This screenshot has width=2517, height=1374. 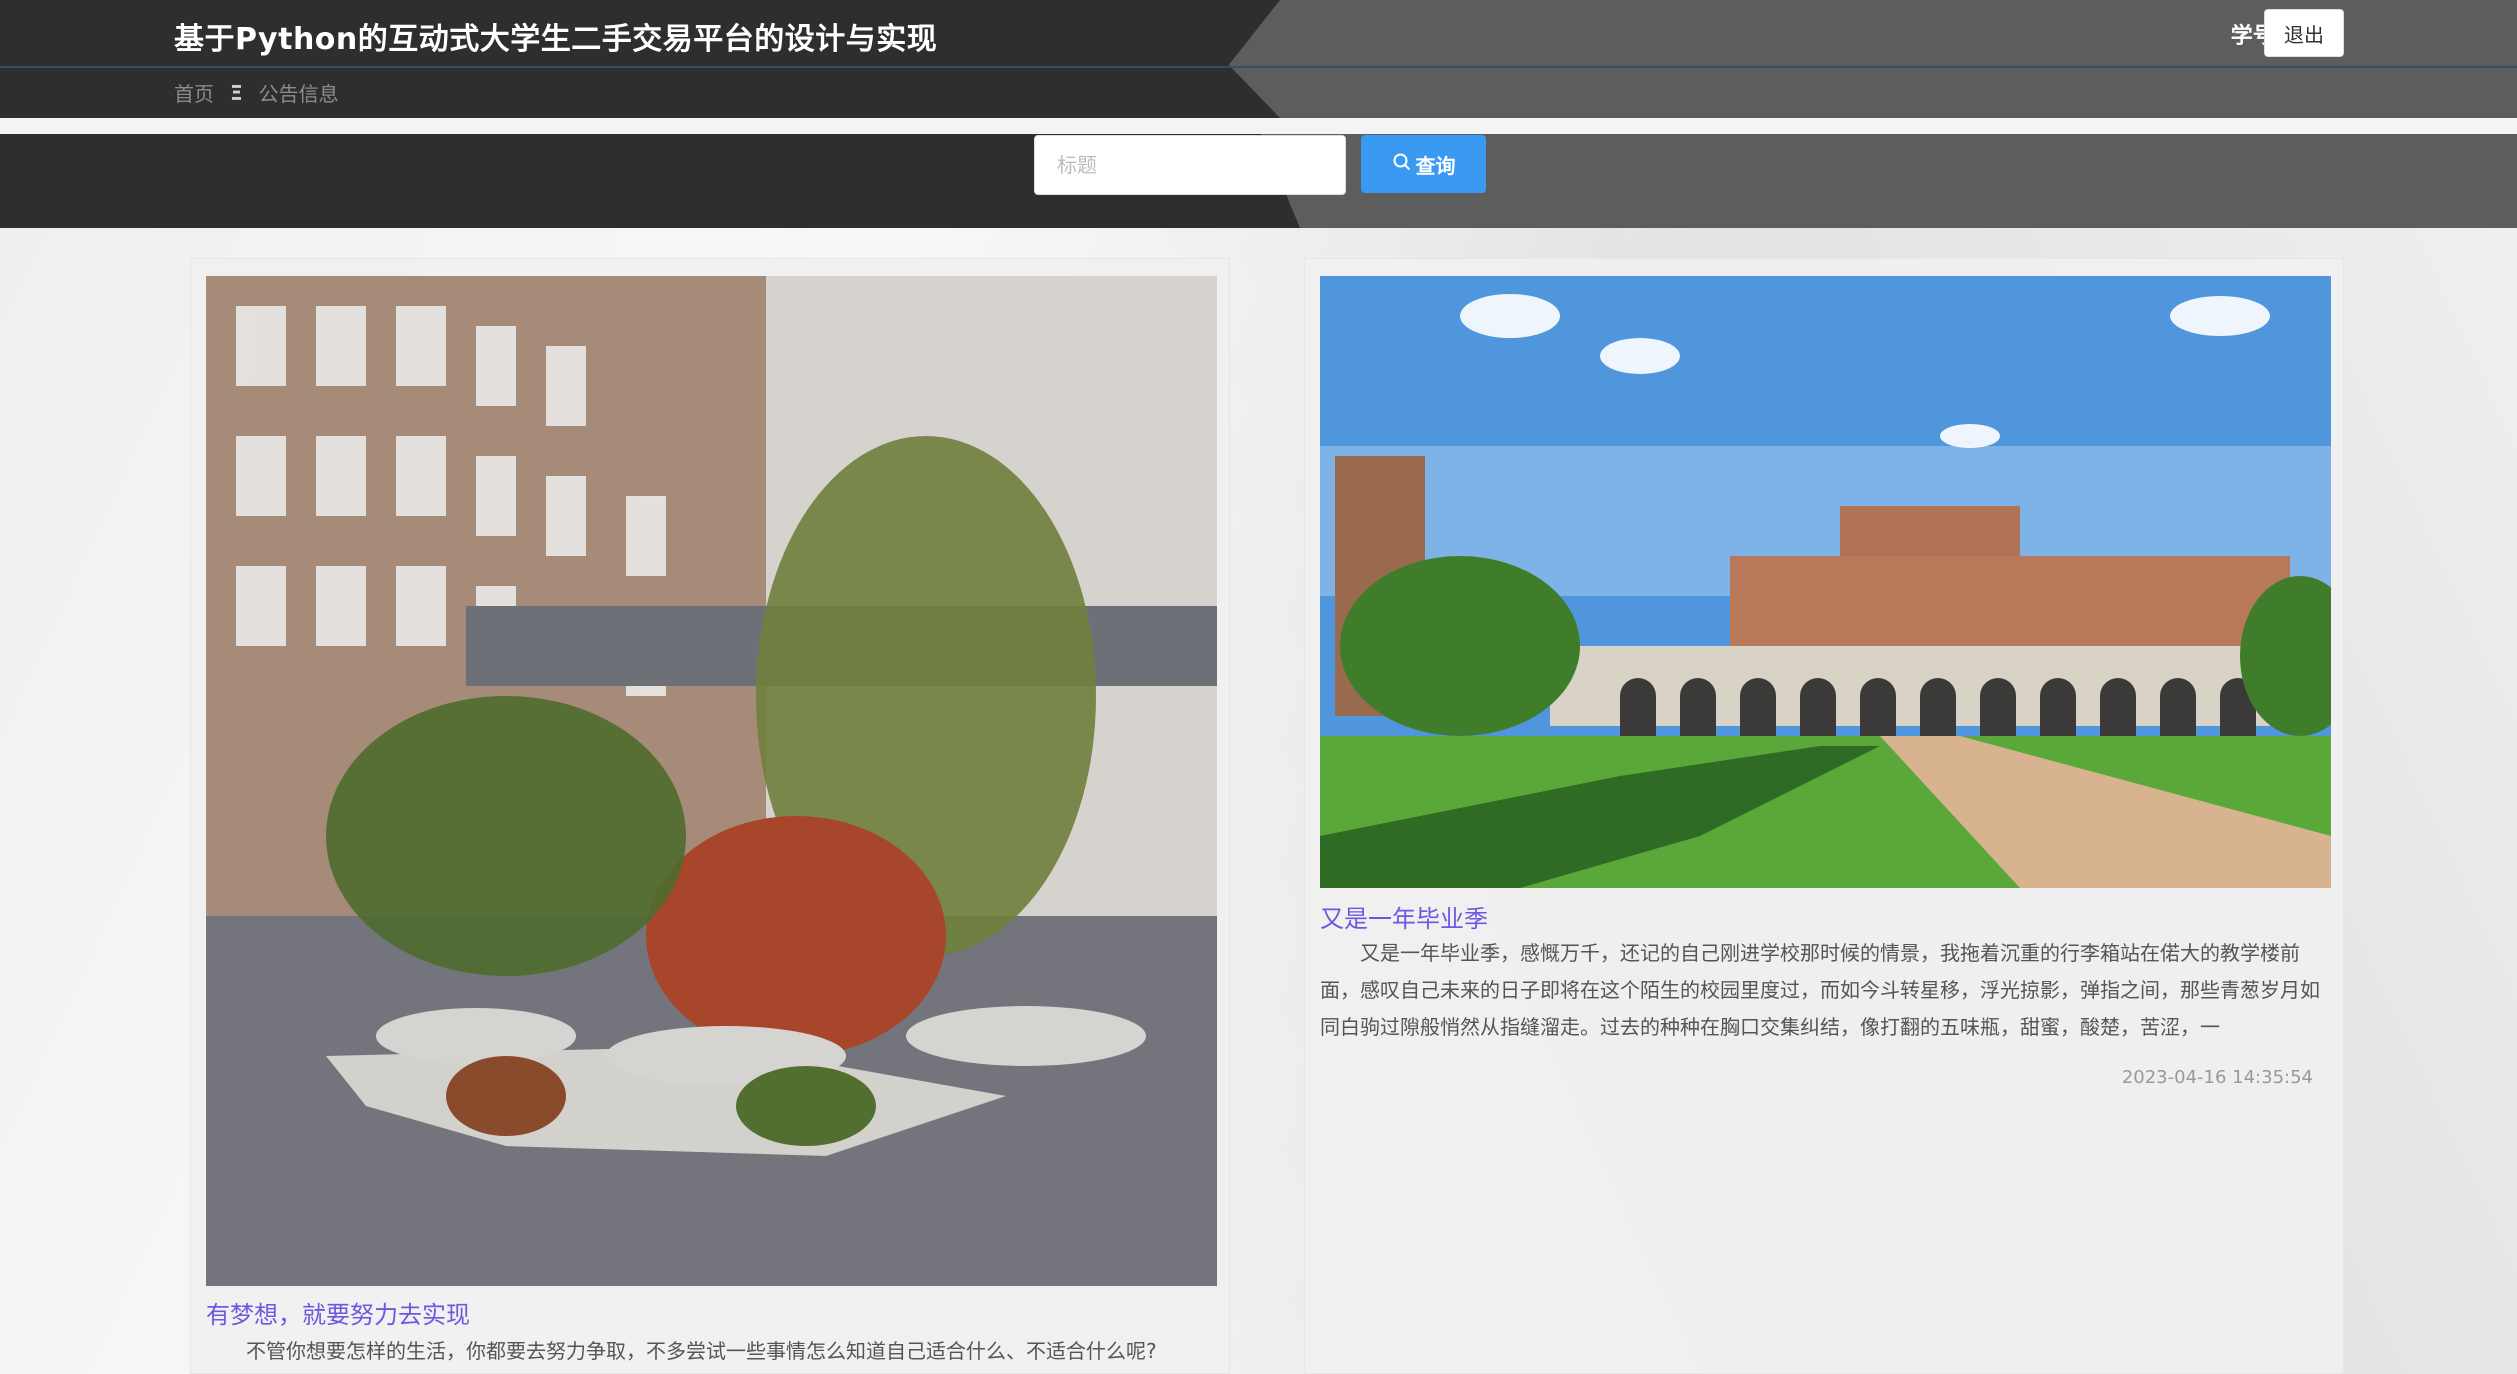 What do you see at coordinates (1435, 165) in the screenshot?
I see `search-button-label: 查询` at bounding box center [1435, 165].